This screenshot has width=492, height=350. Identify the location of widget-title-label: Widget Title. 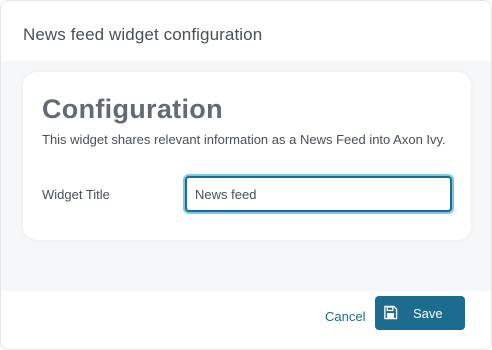
(76, 194).